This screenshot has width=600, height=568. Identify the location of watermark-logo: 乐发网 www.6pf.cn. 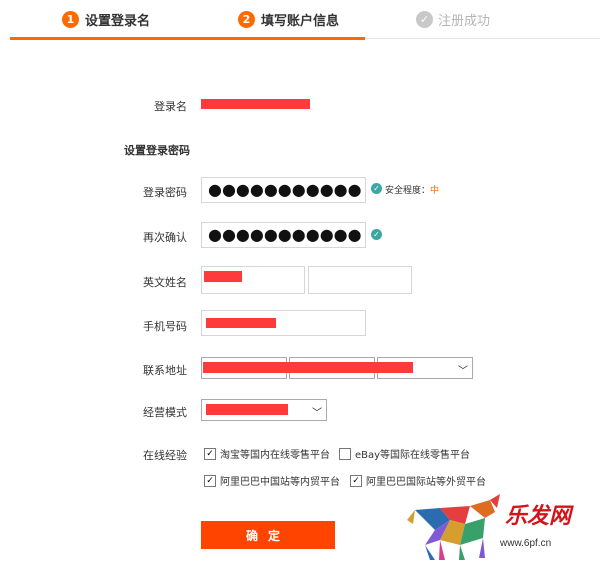
(502, 527).